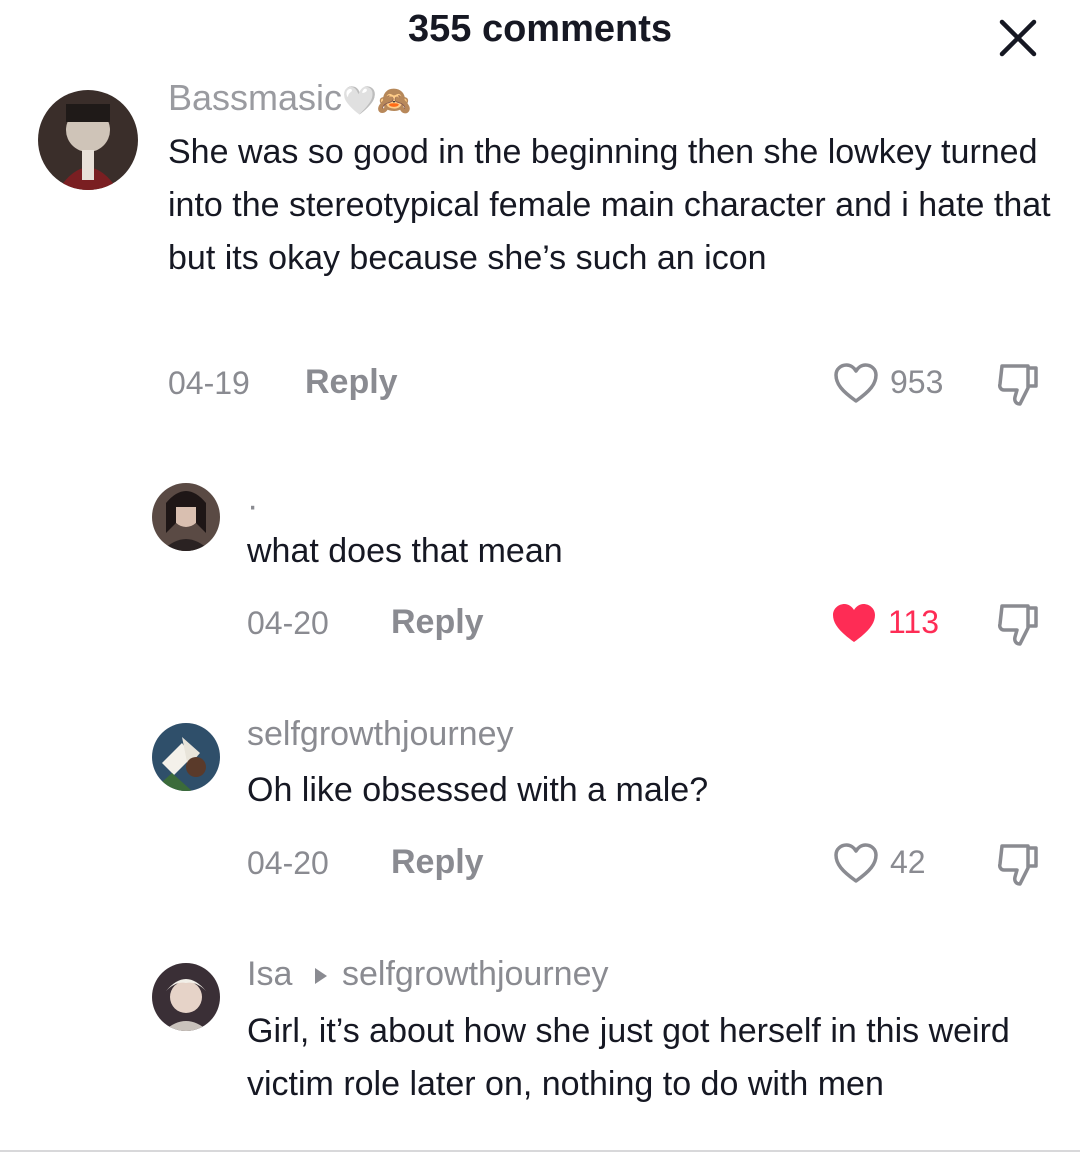  I want to click on comments-header: 355 comments, so click(540, 35).